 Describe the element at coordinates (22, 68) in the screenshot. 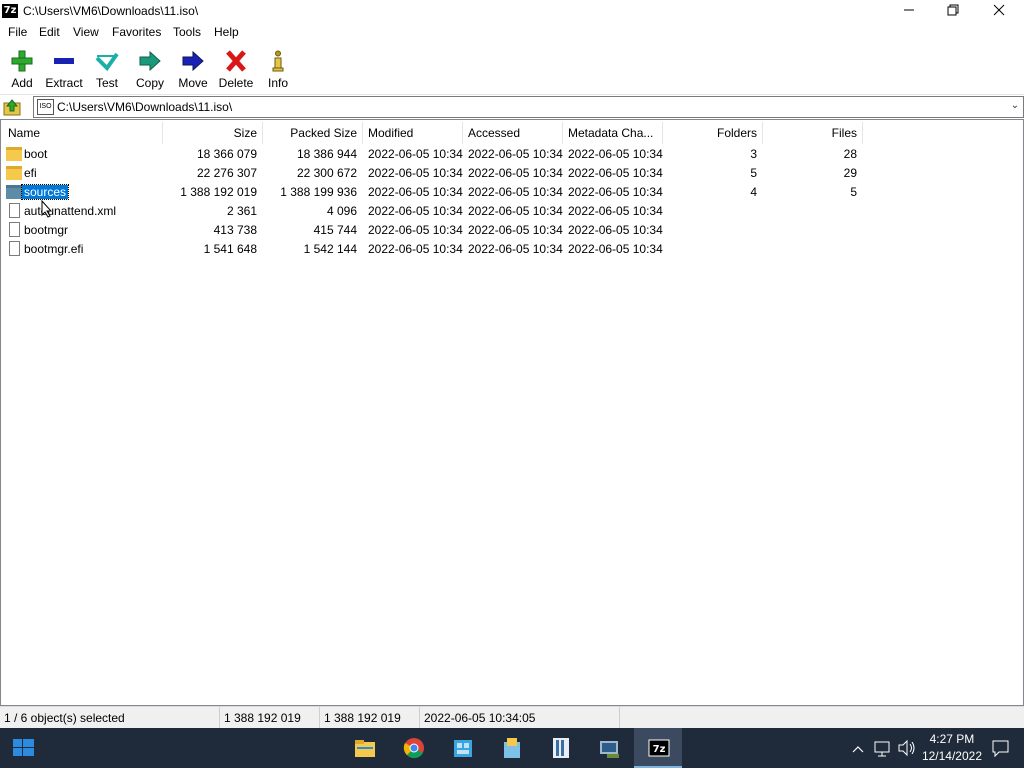

I see `add-button: Add` at that location.